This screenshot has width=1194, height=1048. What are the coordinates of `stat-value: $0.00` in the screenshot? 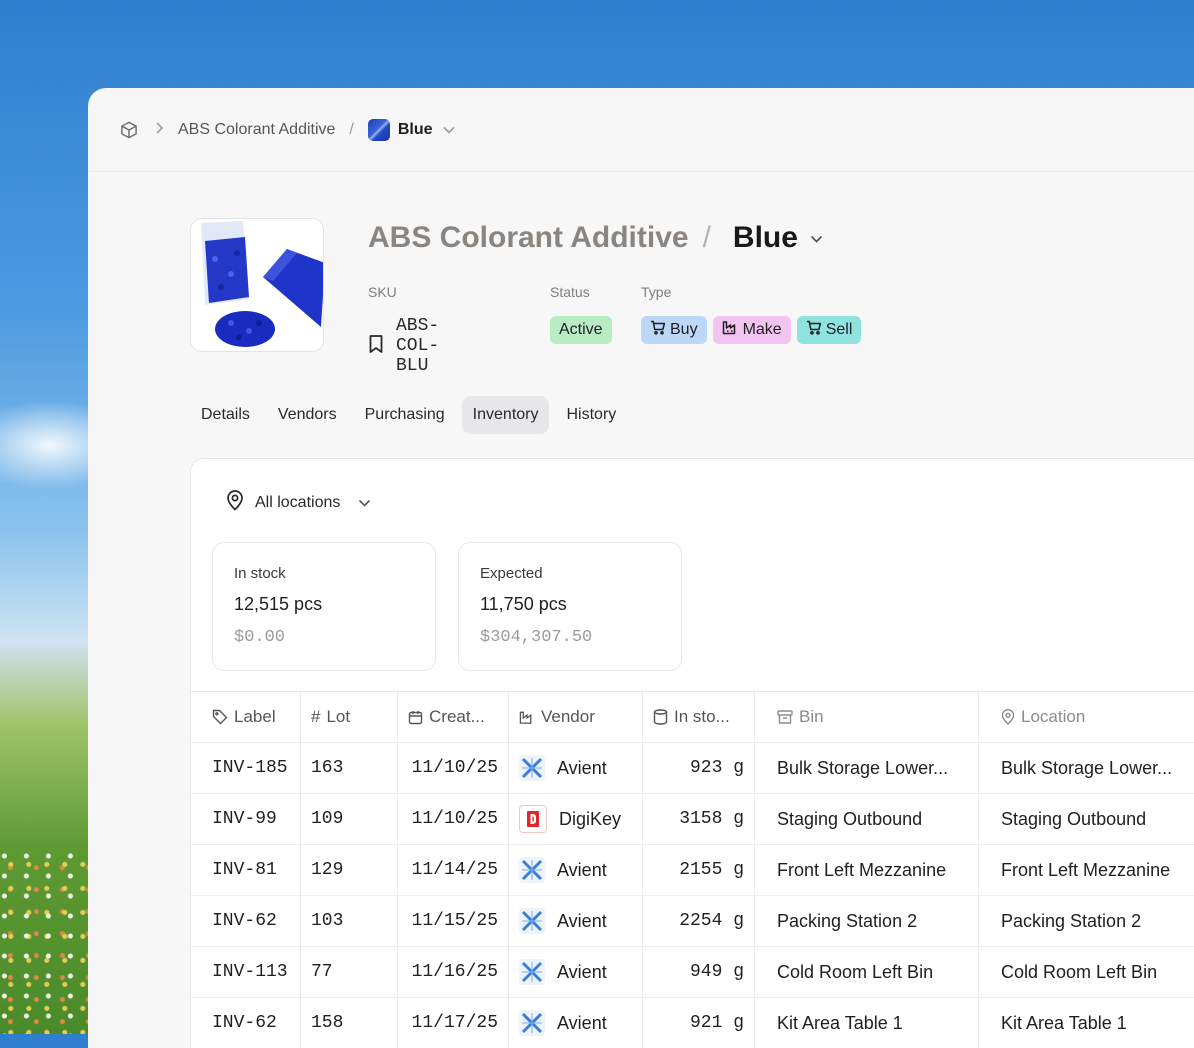 It's located at (260, 637).